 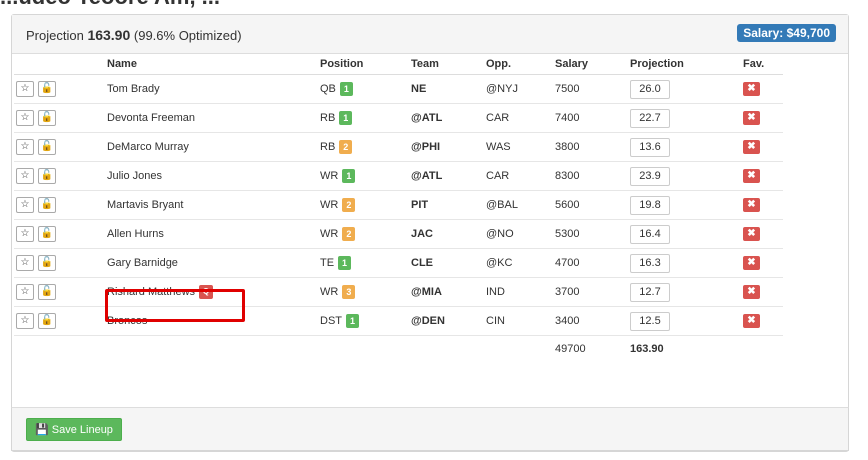 What do you see at coordinates (328, 146) in the screenshot?
I see `player-position: RB` at bounding box center [328, 146].